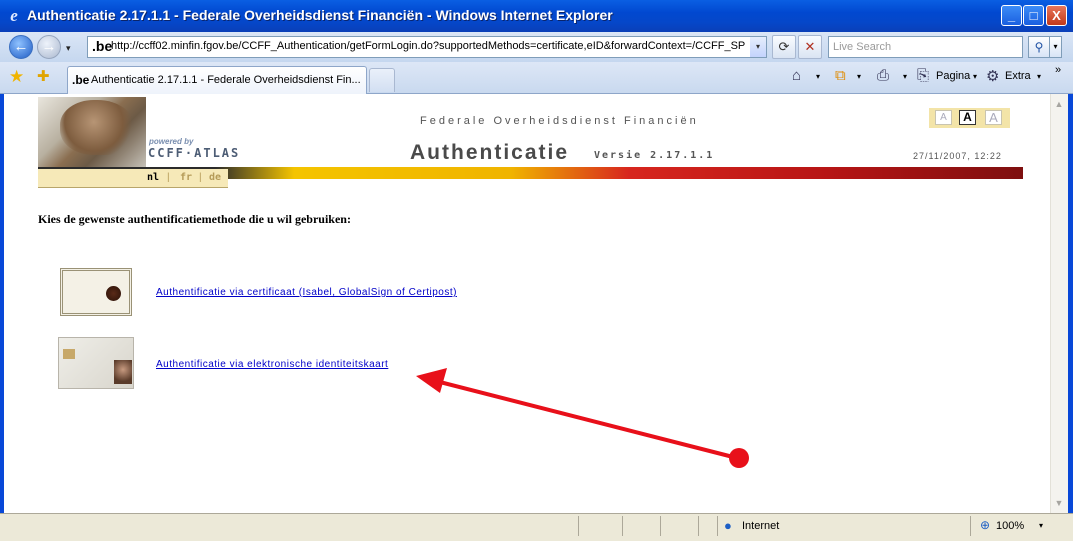 The height and width of the screenshot is (541, 1073). Describe the element at coordinates (194, 153) in the screenshot. I see `ccff-atlas-logo: CCFF·ATLAS` at that location.